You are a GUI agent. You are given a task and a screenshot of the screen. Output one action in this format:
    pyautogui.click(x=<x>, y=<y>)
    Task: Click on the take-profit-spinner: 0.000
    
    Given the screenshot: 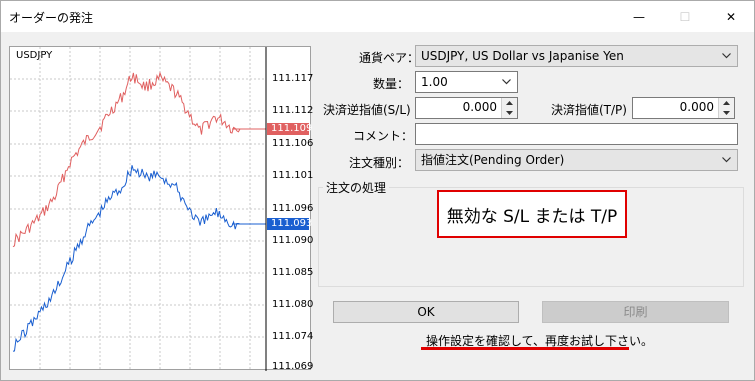 What is the action you would take?
    pyautogui.click(x=683, y=108)
    